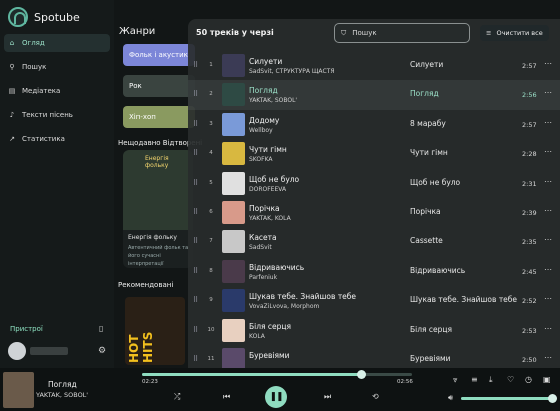 Image resolution: width=560 pixels, height=411 pixels. Describe the element at coordinates (263, 237) in the screenshot. I see `track-title: Касета` at that location.